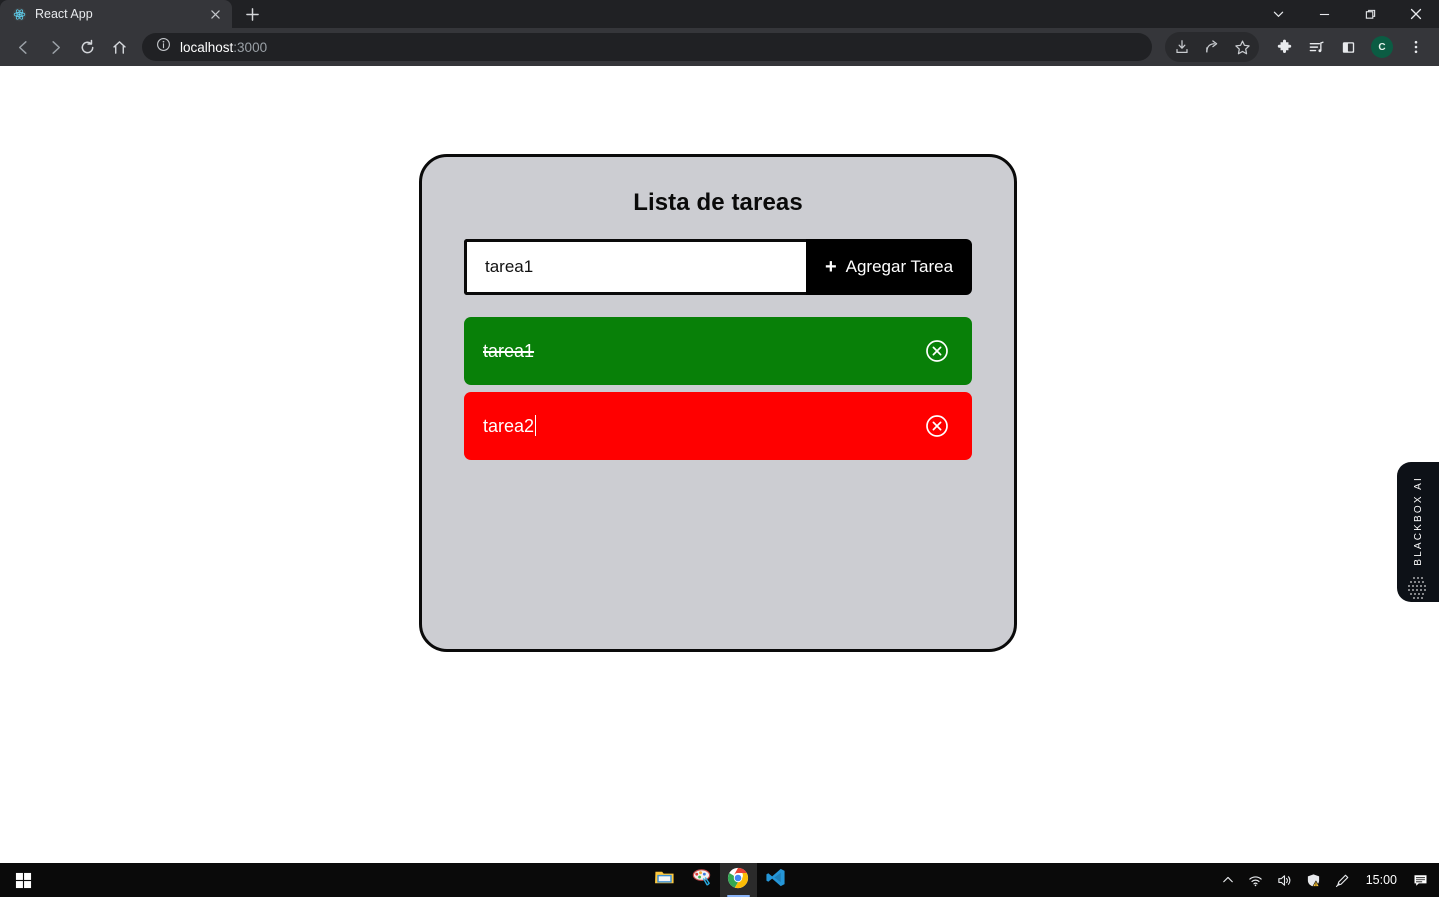 The width and height of the screenshot is (1439, 897). What do you see at coordinates (252, 14) in the screenshot?
I see `new-tab-button` at bounding box center [252, 14].